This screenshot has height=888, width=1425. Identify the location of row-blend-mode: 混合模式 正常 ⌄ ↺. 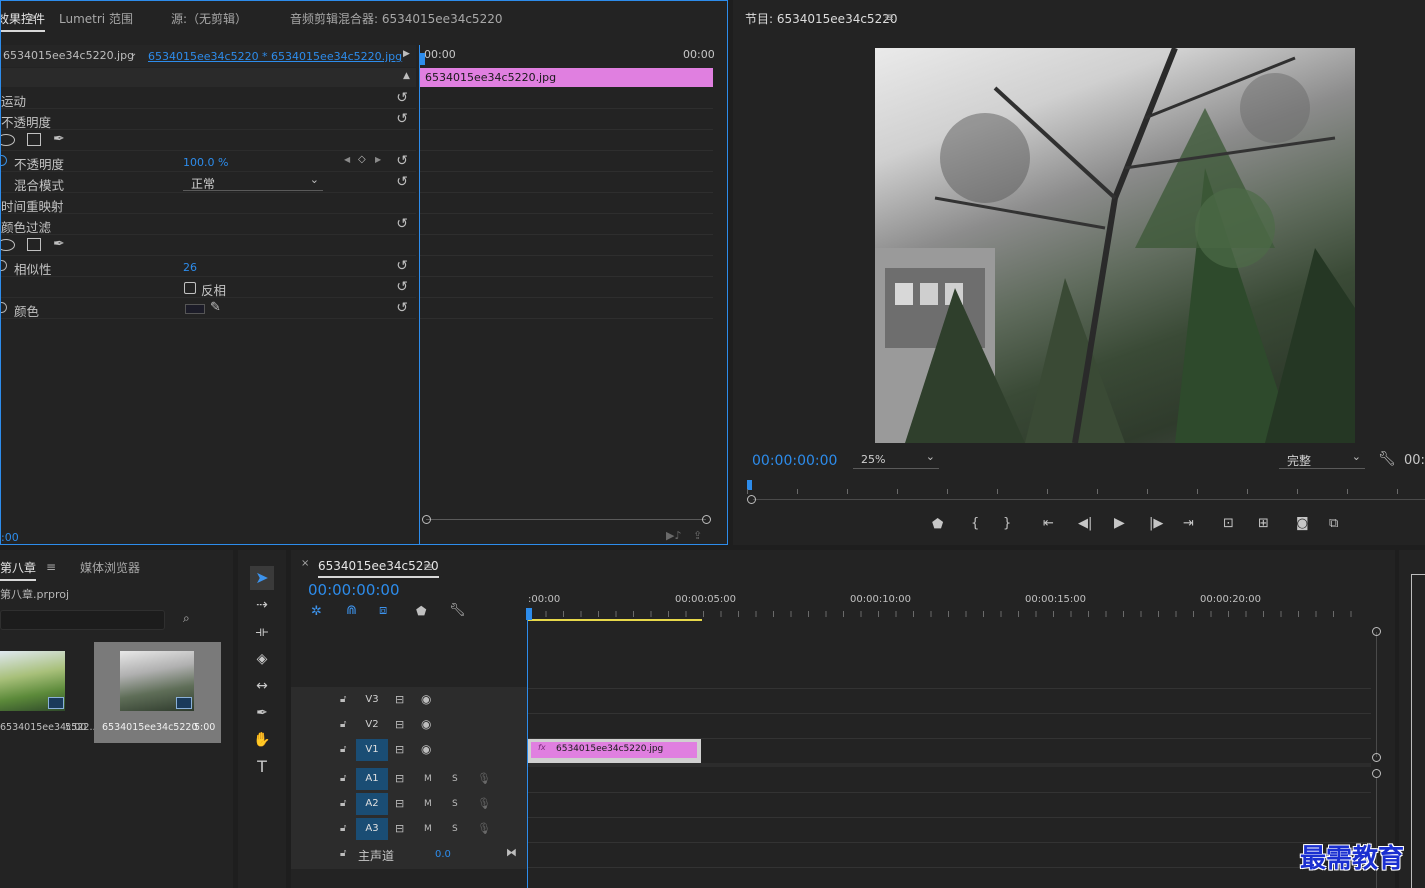
(208, 182).